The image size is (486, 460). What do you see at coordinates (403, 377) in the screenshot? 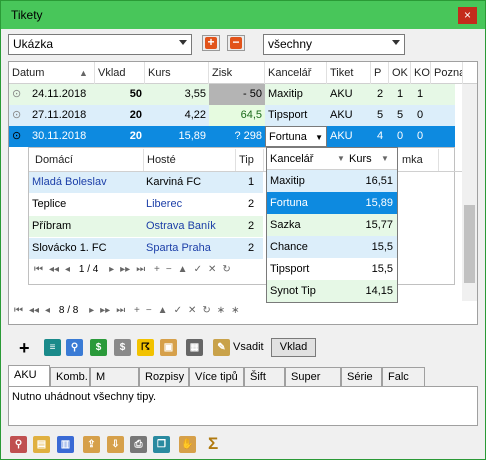
I see `tab-falc: Falc` at bounding box center [403, 377].